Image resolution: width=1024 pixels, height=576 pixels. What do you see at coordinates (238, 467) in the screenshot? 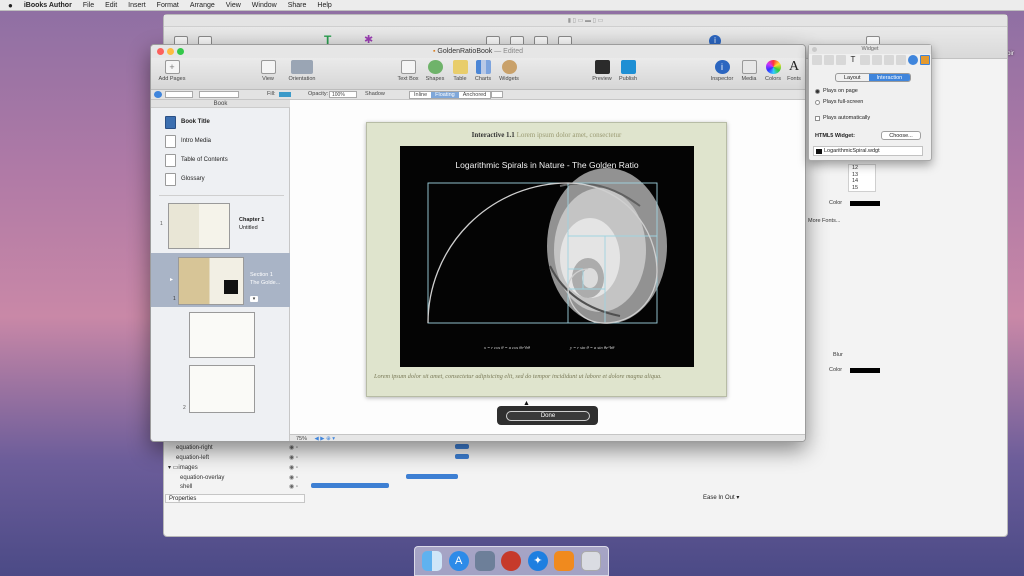
I see `layer-row: ▾ ▭ images ◉ ▫` at bounding box center [238, 467].